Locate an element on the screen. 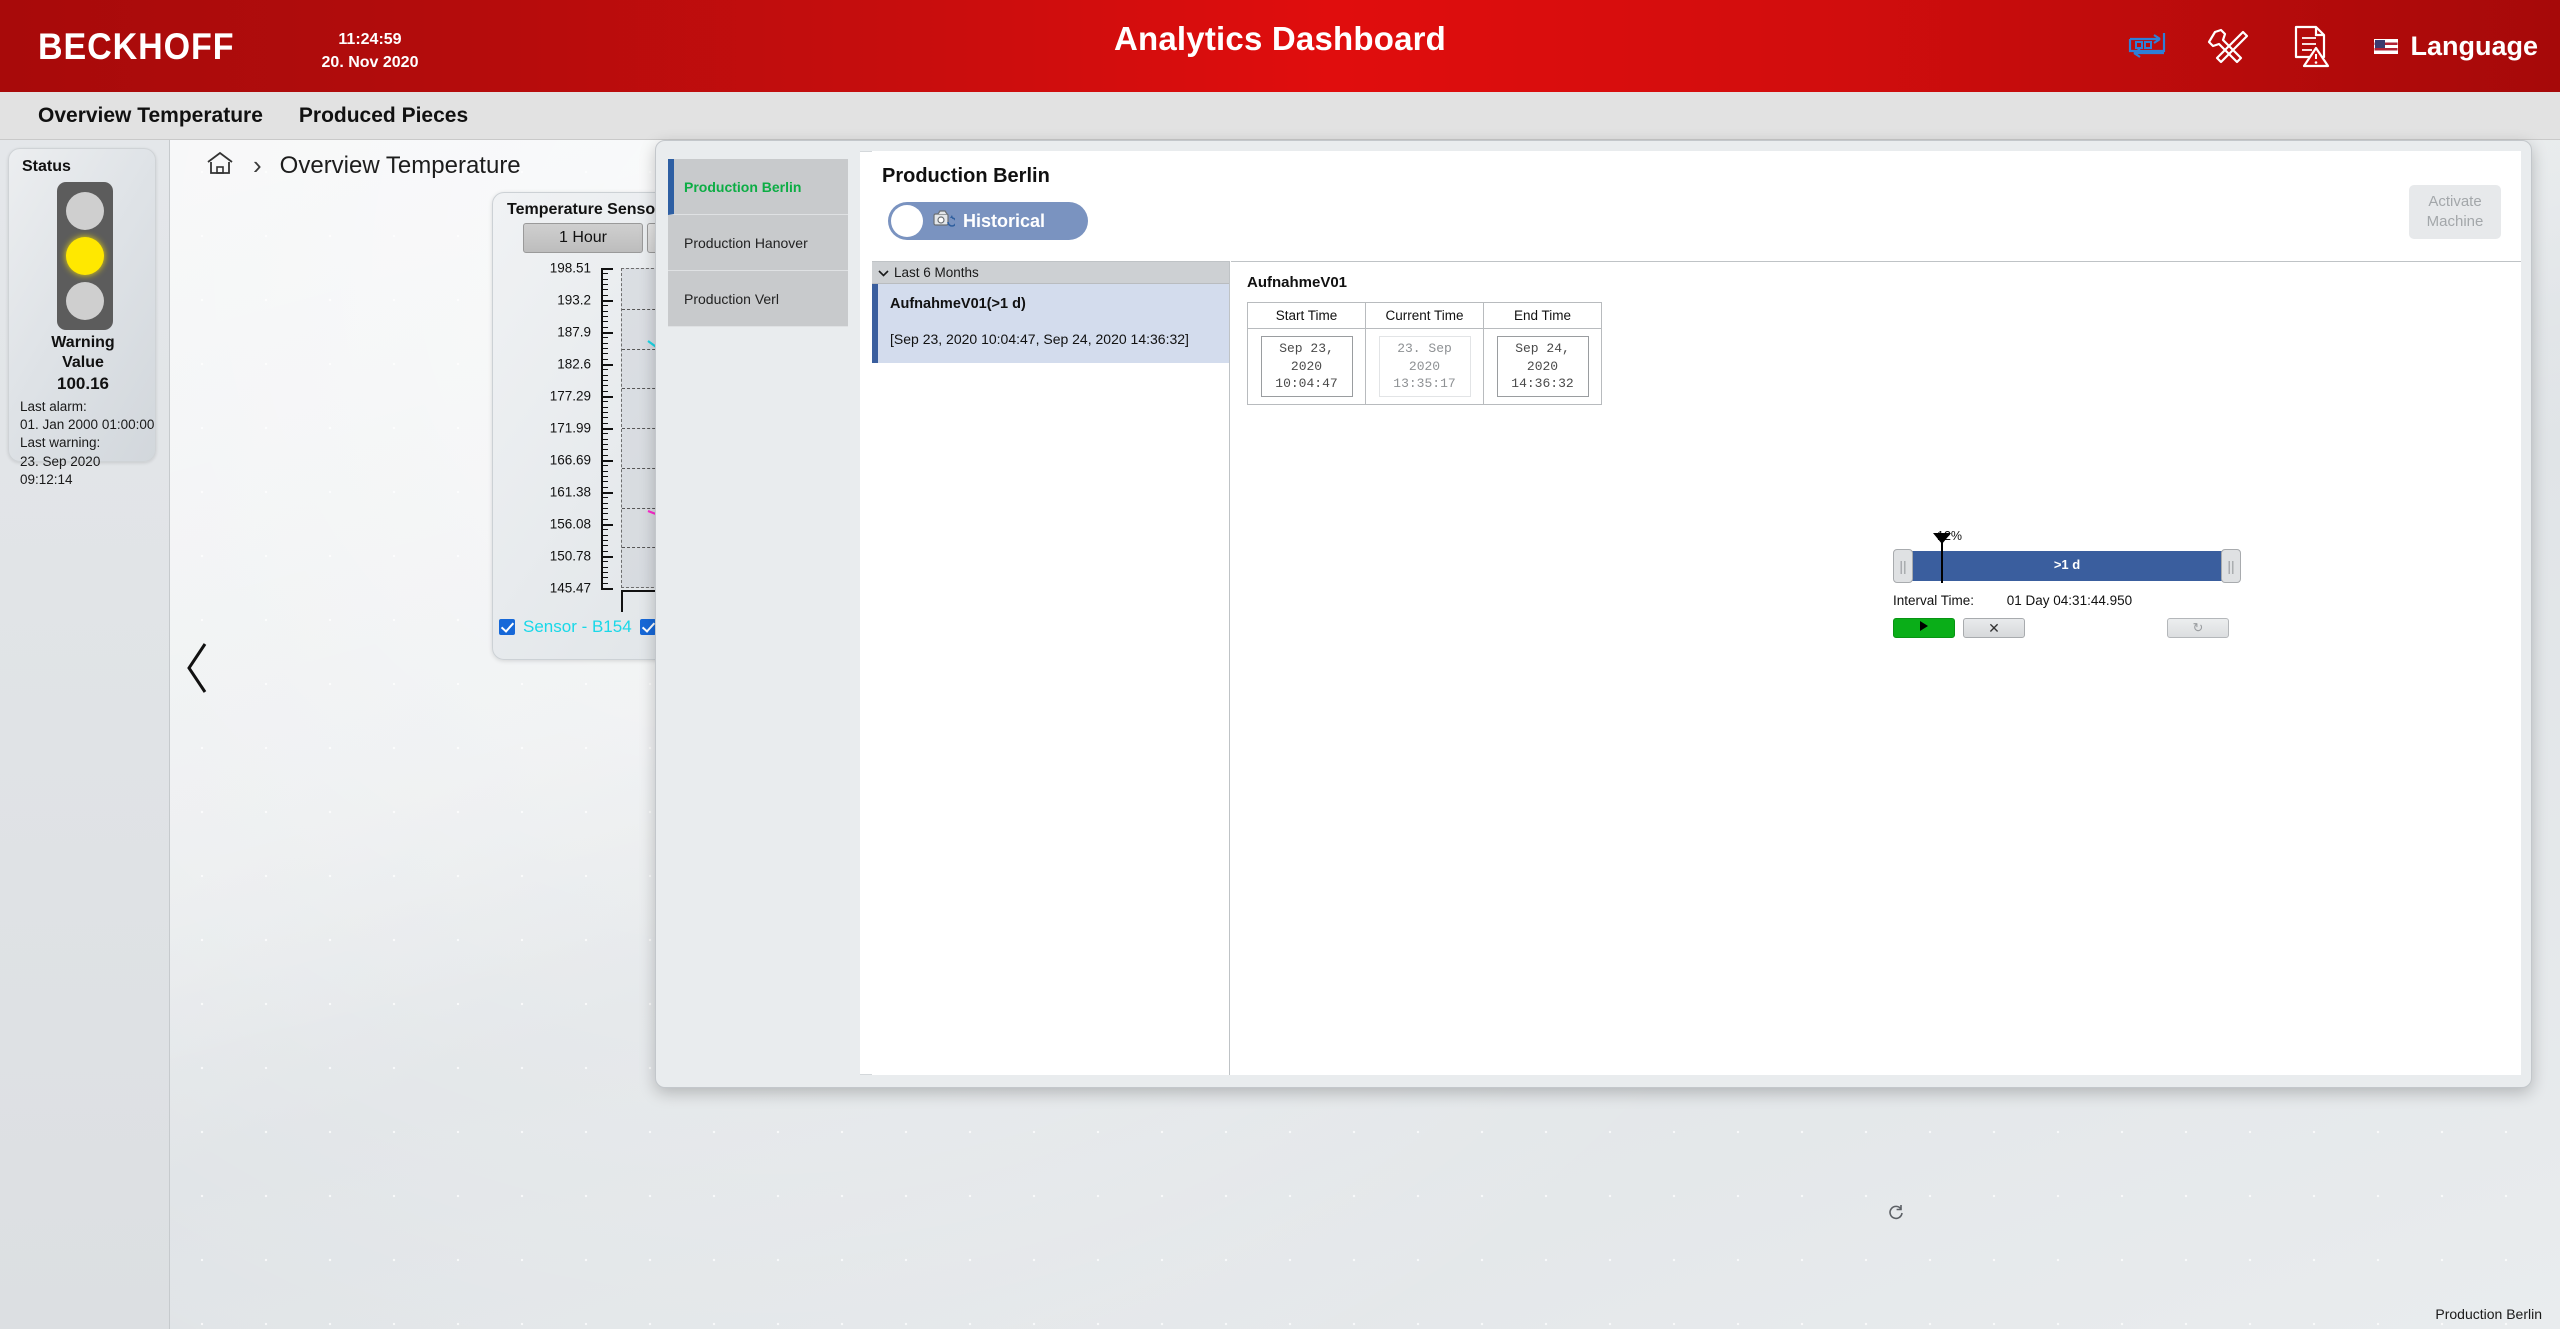 Image resolution: width=2560 pixels, height=1329 pixels. historical-toggle: Historical is located at coordinates (988, 221).